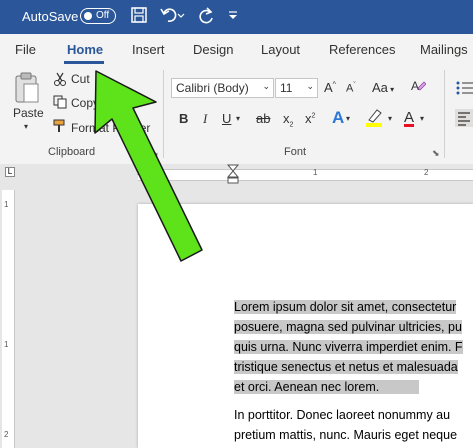 The height and width of the screenshot is (448, 473). I want to click on arrow-shape, so click(148, 166).